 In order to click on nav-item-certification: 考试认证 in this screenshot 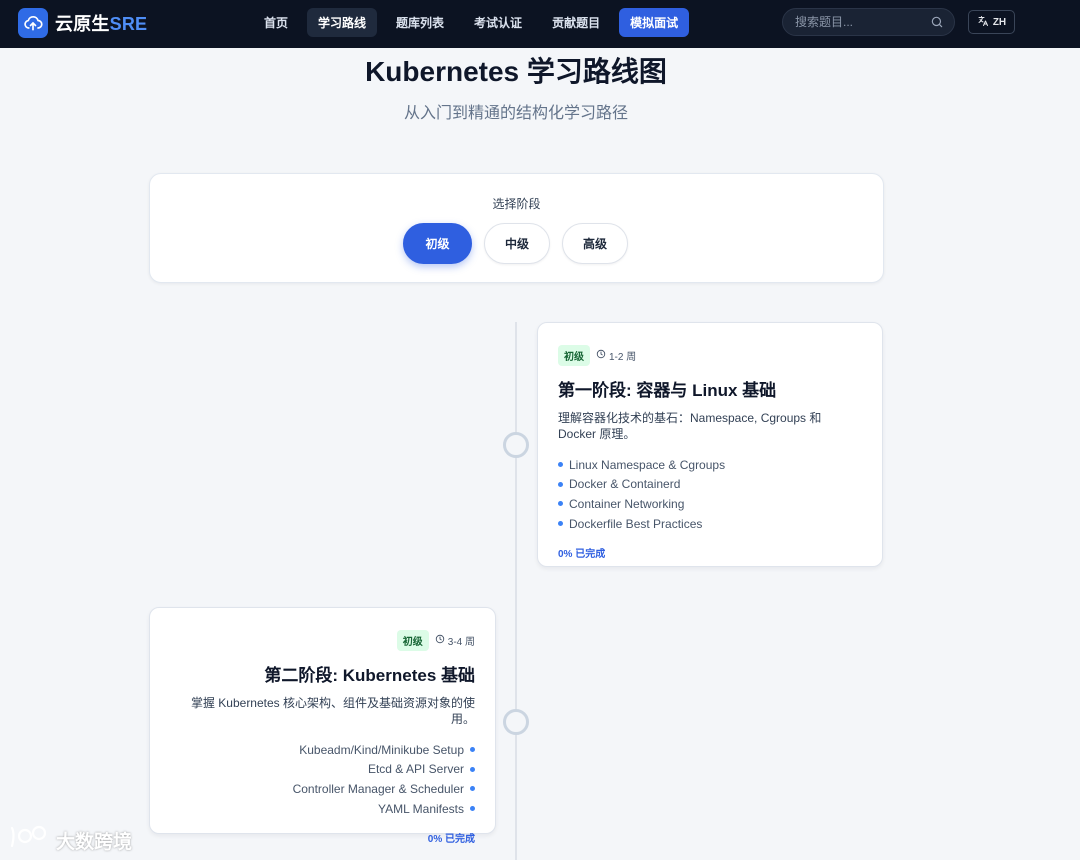, I will do `click(498, 22)`.